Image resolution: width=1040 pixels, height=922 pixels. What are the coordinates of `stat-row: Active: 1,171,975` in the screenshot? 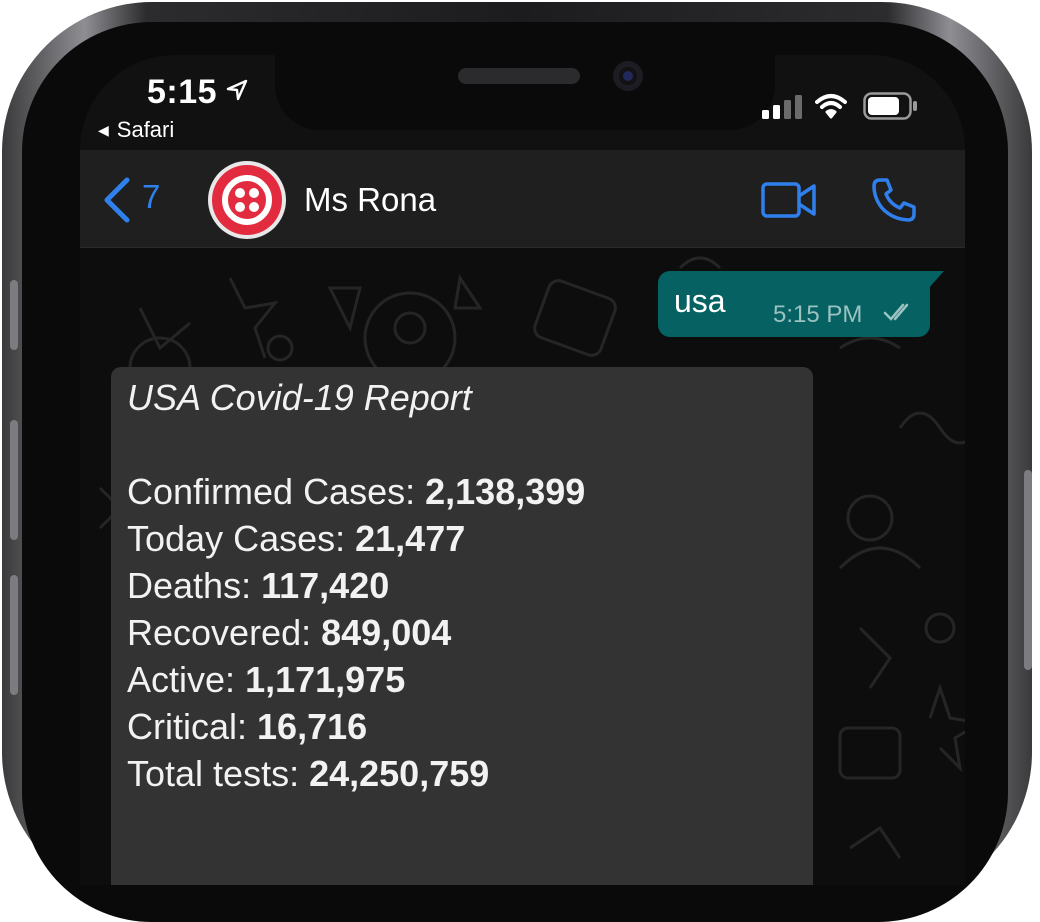 It's located at (266, 680).